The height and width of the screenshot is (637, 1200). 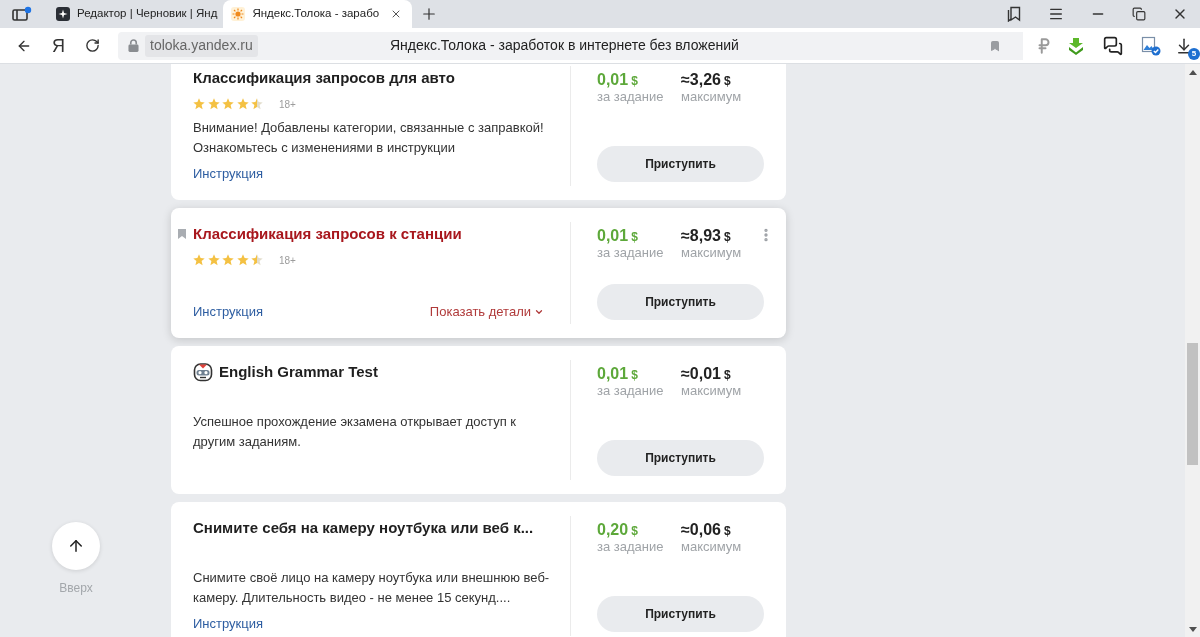 I want to click on downloads-count-badge: 5, so click(x=1194, y=53).